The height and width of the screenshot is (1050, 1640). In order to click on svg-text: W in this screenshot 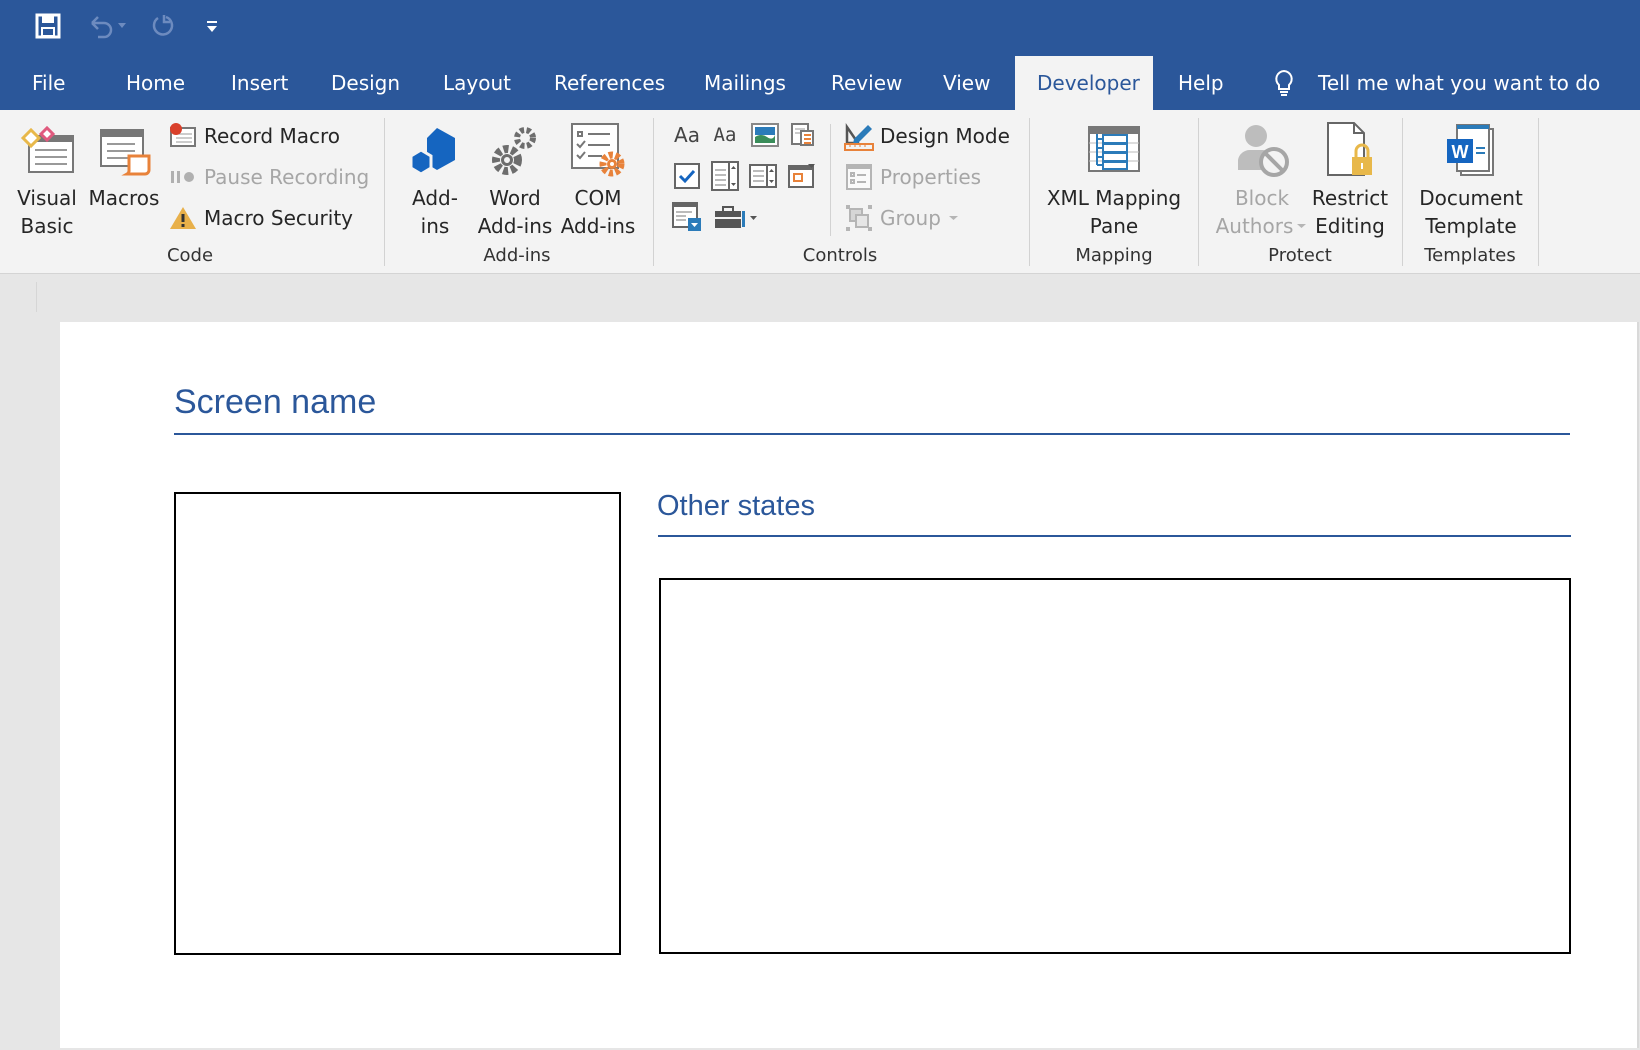, I will do `click(1460, 152)`.